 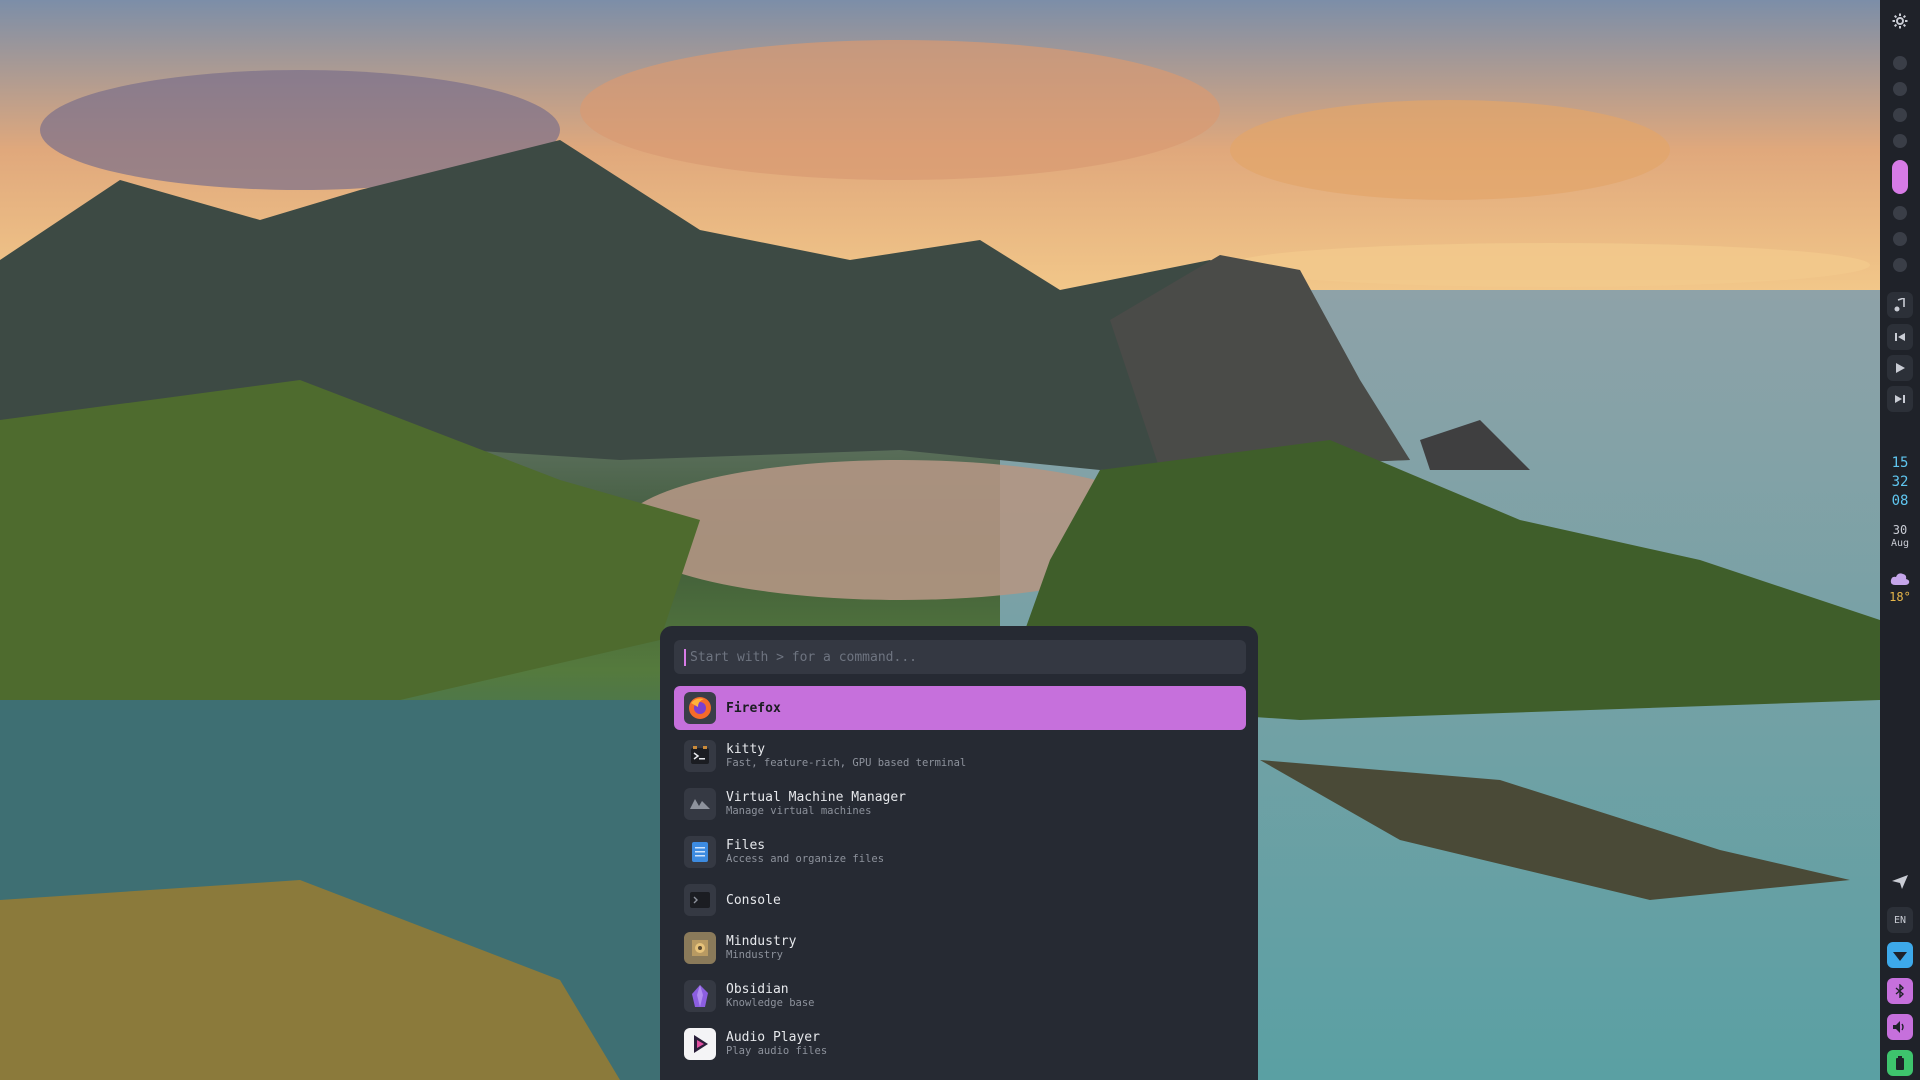 I want to click on app-name: Console, so click(x=753, y=900).